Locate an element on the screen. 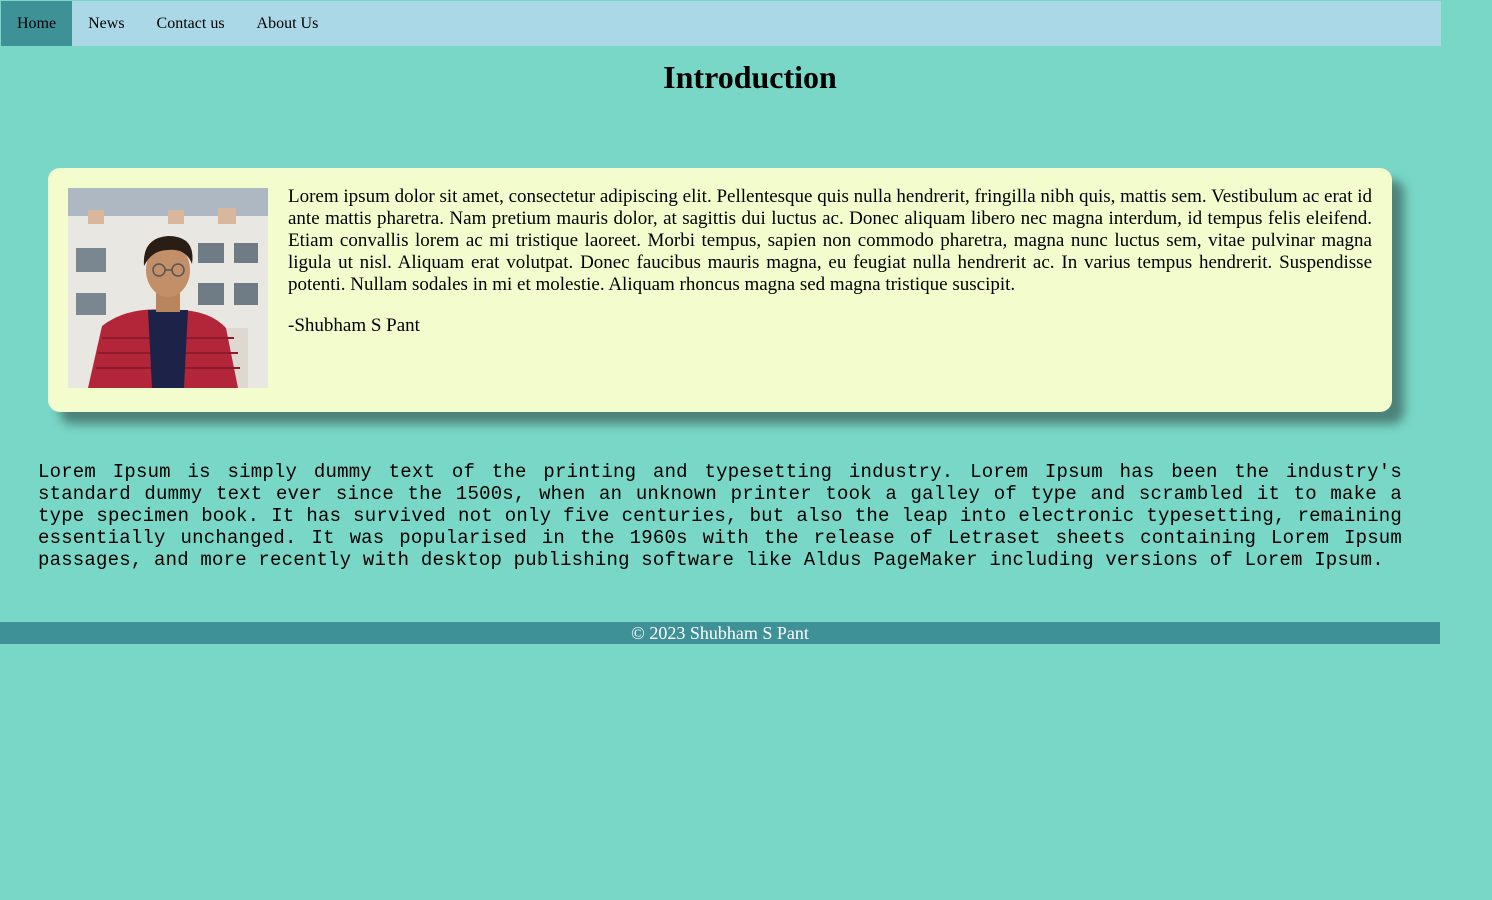  portrait-photo is located at coordinates (168, 288).